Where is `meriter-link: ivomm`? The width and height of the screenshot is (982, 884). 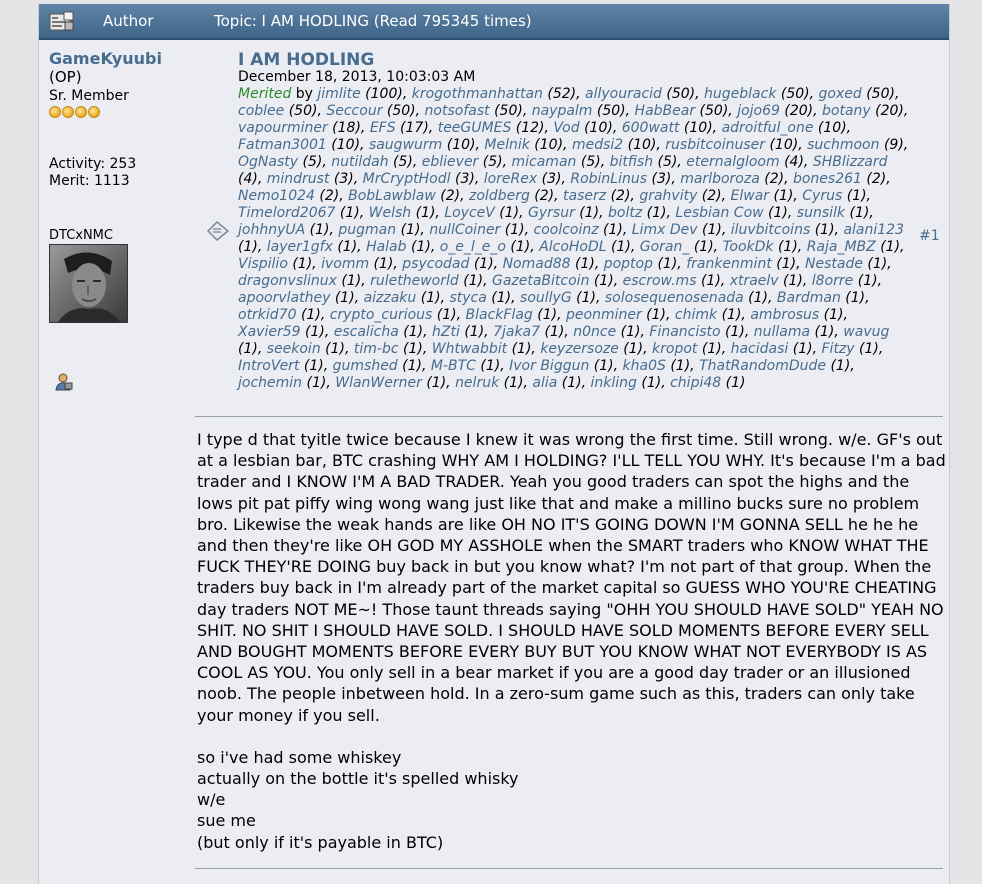
meriter-link: ivomm is located at coordinates (345, 264).